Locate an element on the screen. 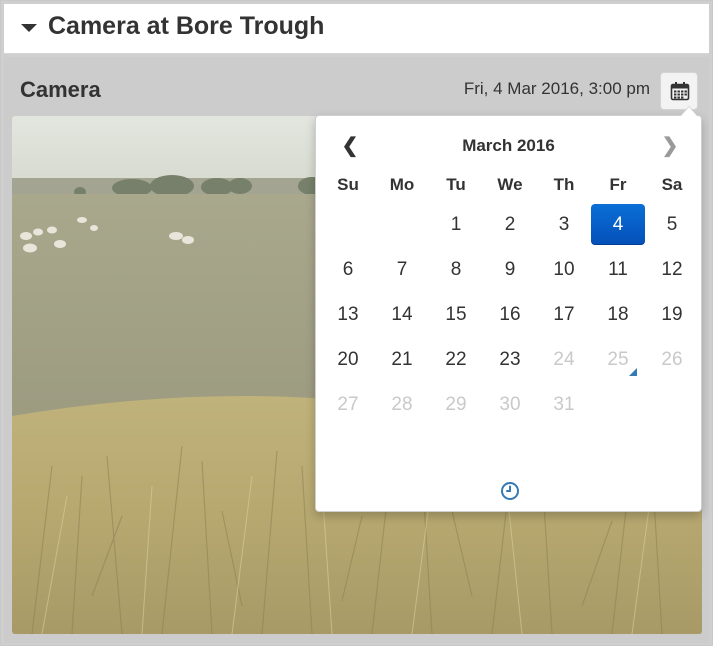  calendar-icon is located at coordinates (680, 91).